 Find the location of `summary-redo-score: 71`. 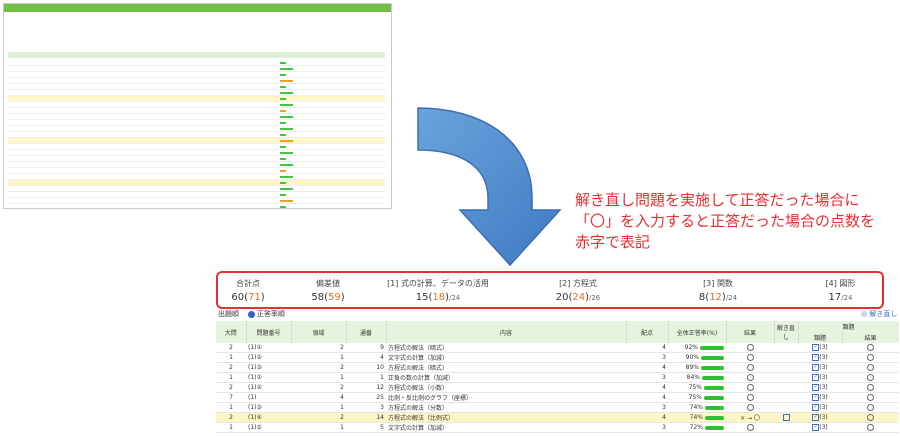

summary-redo-score: 71 is located at coordinates (254, 297).